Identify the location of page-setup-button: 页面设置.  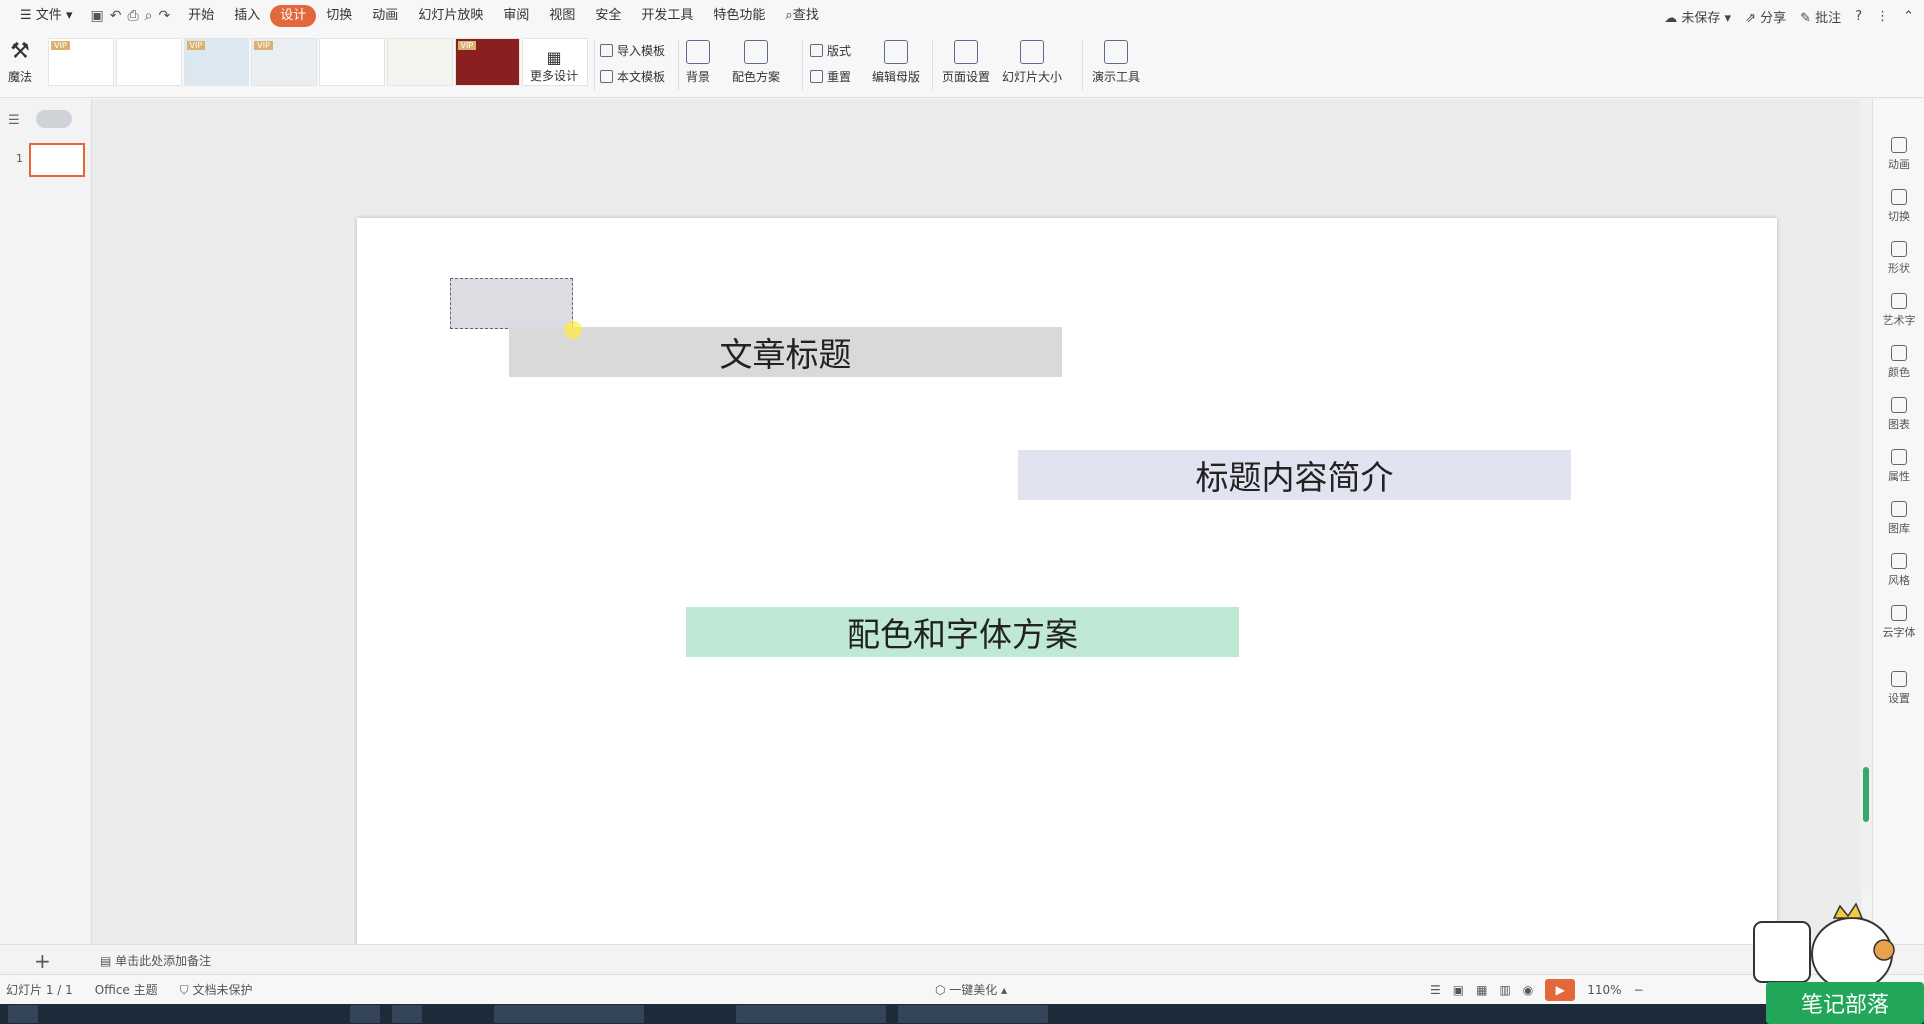
(966, 62).